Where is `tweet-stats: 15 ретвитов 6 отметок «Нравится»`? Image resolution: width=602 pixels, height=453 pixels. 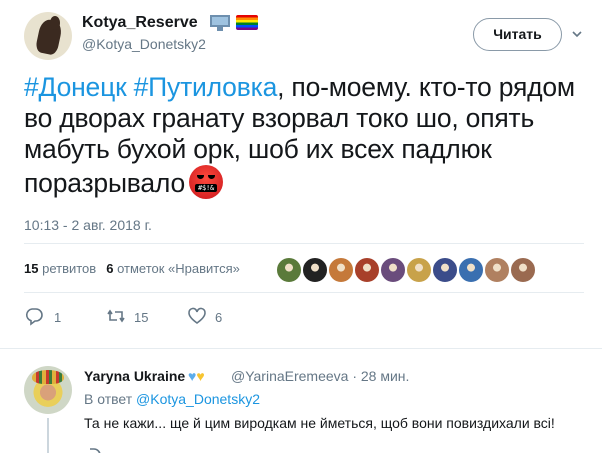
tweet-stats: 15 ретвитов 6 отметок «Нравится» is located at coordinates (132, 268).